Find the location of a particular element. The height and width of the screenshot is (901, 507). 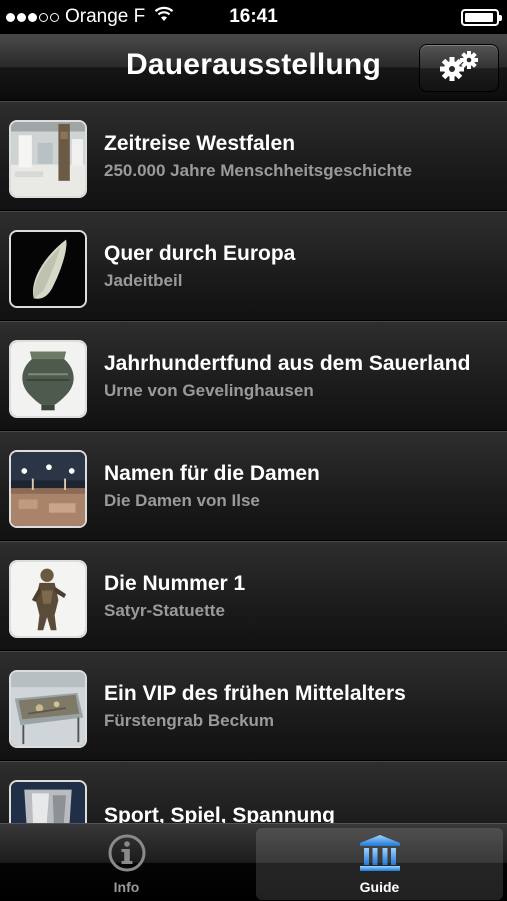

list-item: Namen für die Damen Die Damen von Ilse is located at coordinates (253, 486).